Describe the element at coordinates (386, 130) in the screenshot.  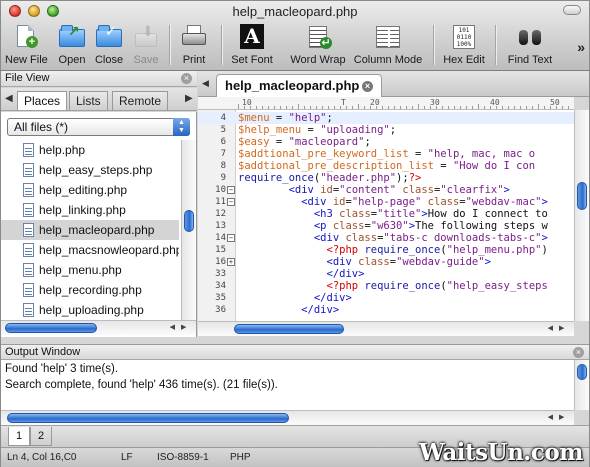
I see `code-line: 5 $help_menu = "uploading";` at that location.